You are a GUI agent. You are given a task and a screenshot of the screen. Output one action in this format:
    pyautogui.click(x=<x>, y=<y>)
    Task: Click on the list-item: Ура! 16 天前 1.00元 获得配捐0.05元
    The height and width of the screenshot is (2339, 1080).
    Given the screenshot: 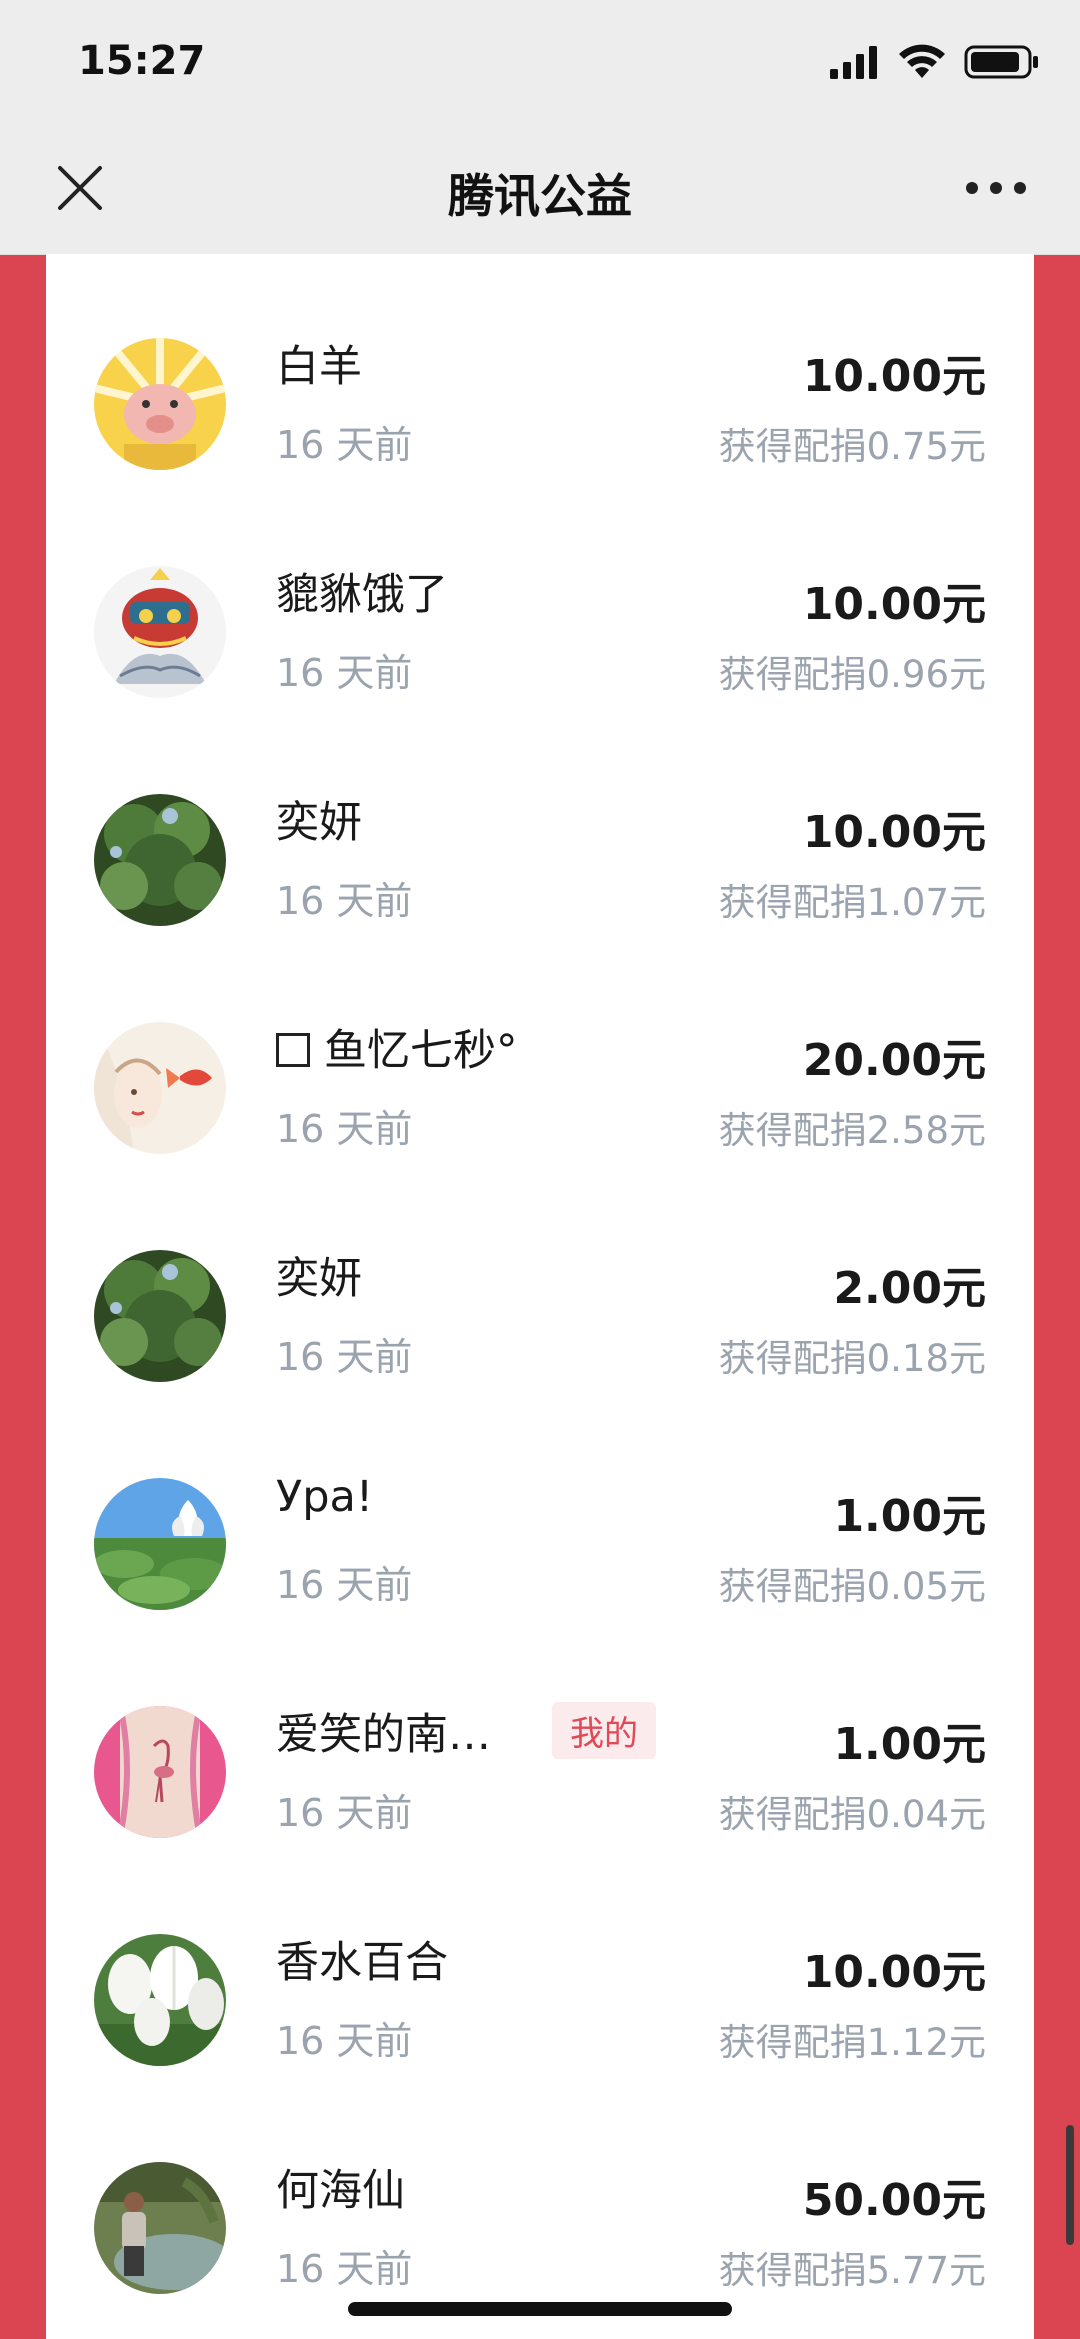 What is the action you would take?
    pyautogui.click(x=540, y=1508)
    